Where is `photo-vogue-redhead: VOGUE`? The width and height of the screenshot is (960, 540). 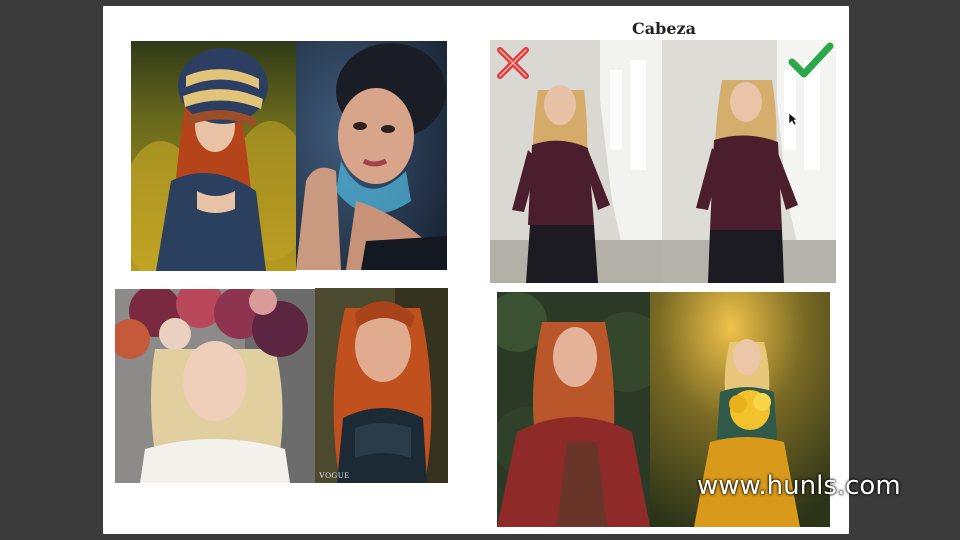 photo-vogue-redhead: VOGUE is located at coordinates (381, 385).